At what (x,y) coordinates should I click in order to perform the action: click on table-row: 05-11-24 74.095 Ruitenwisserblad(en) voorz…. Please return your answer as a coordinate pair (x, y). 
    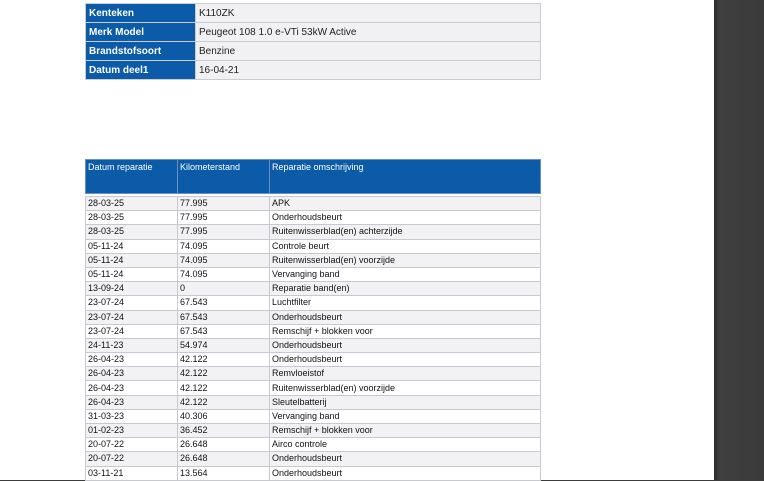
    Looking at the image, I should click on (313, 260).